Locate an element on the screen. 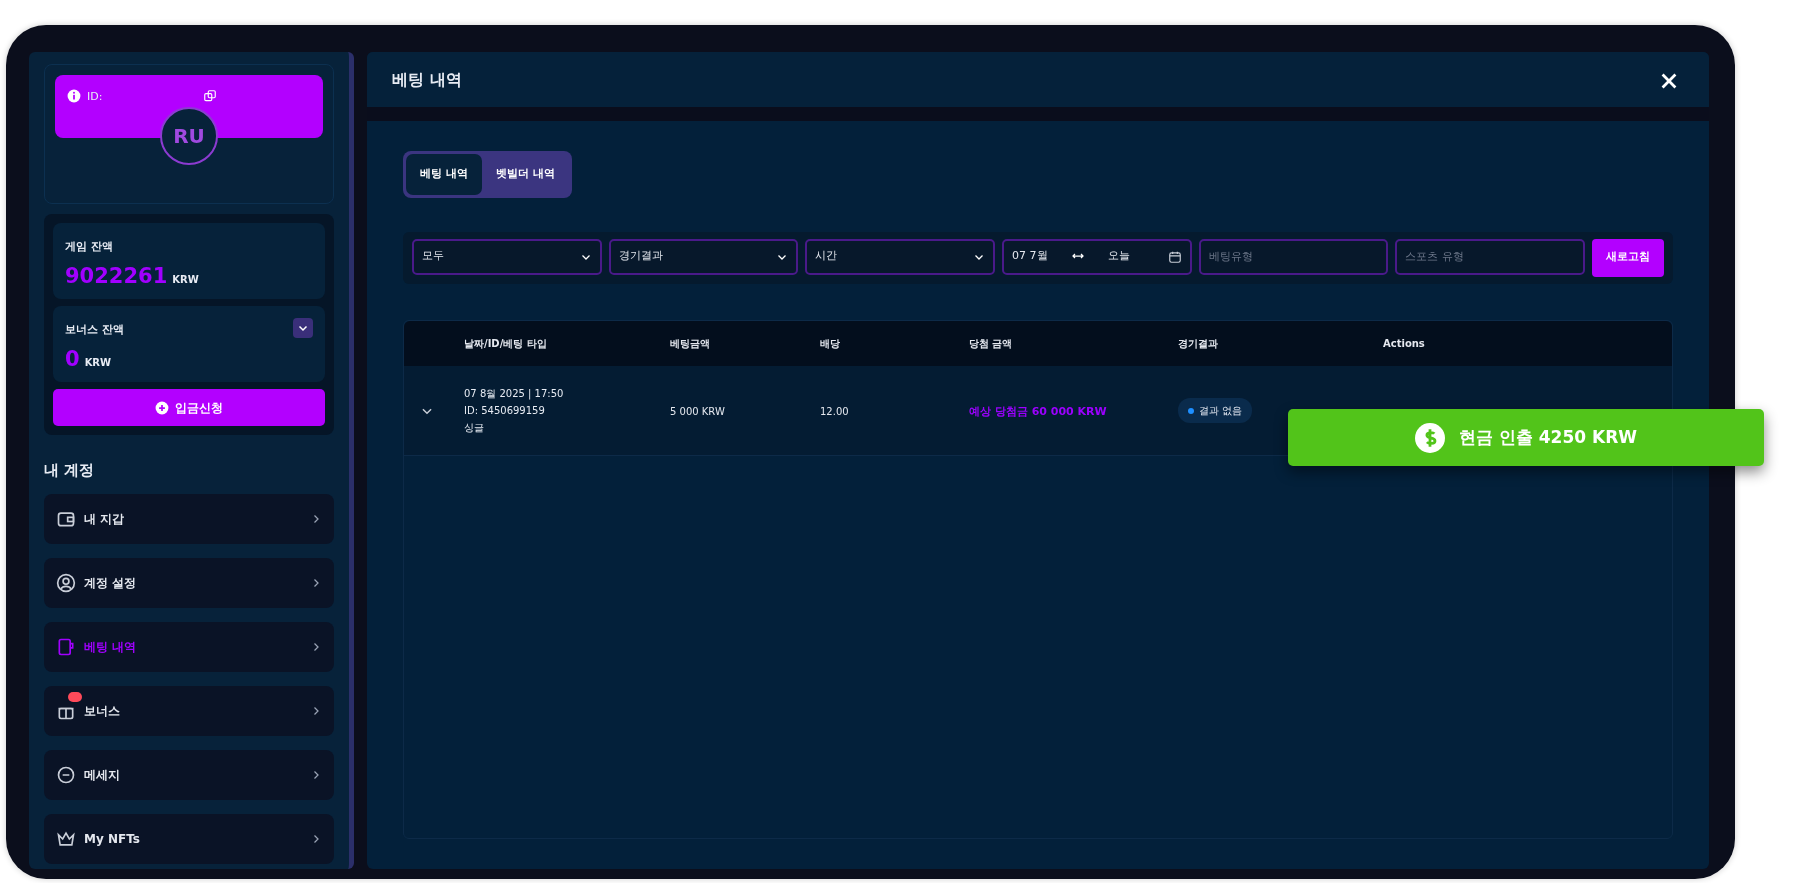 This screenshot has width=1820, height=883. dialog-title: 베팅 내역 is located at coordinates (427, 79).